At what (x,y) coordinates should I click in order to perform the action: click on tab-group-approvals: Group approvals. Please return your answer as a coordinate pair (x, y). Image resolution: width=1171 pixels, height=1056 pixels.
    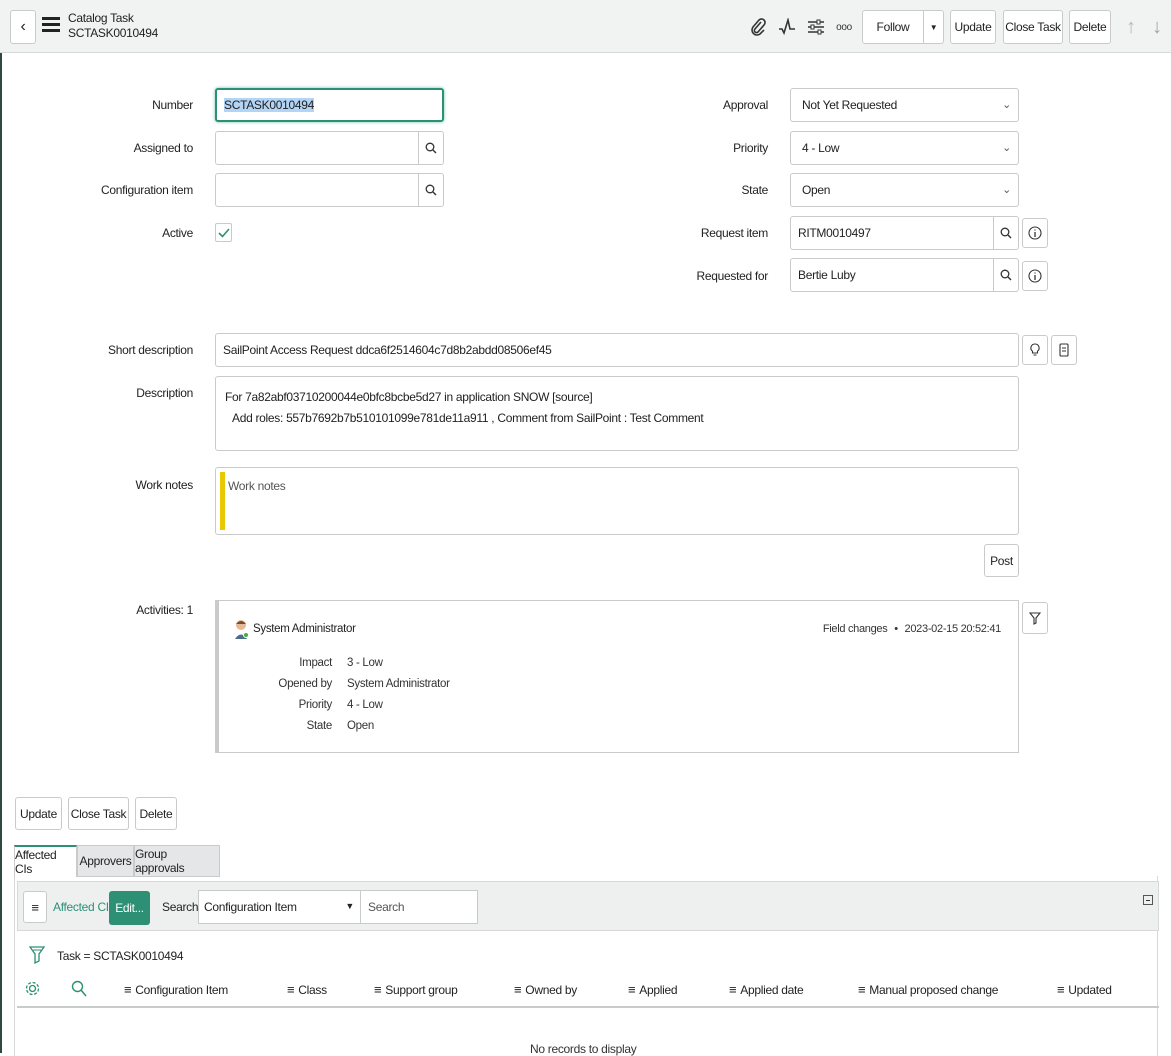
    Looking at the image, I should click on (177, 861).